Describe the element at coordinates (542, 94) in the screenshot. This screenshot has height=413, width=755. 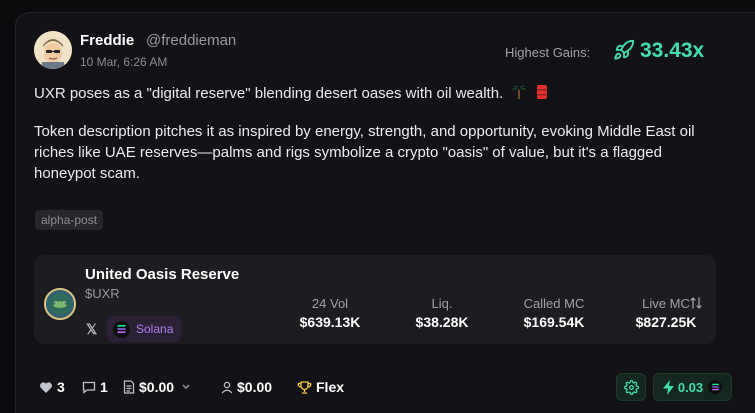
I see `oil-barrel-icon` at that location.